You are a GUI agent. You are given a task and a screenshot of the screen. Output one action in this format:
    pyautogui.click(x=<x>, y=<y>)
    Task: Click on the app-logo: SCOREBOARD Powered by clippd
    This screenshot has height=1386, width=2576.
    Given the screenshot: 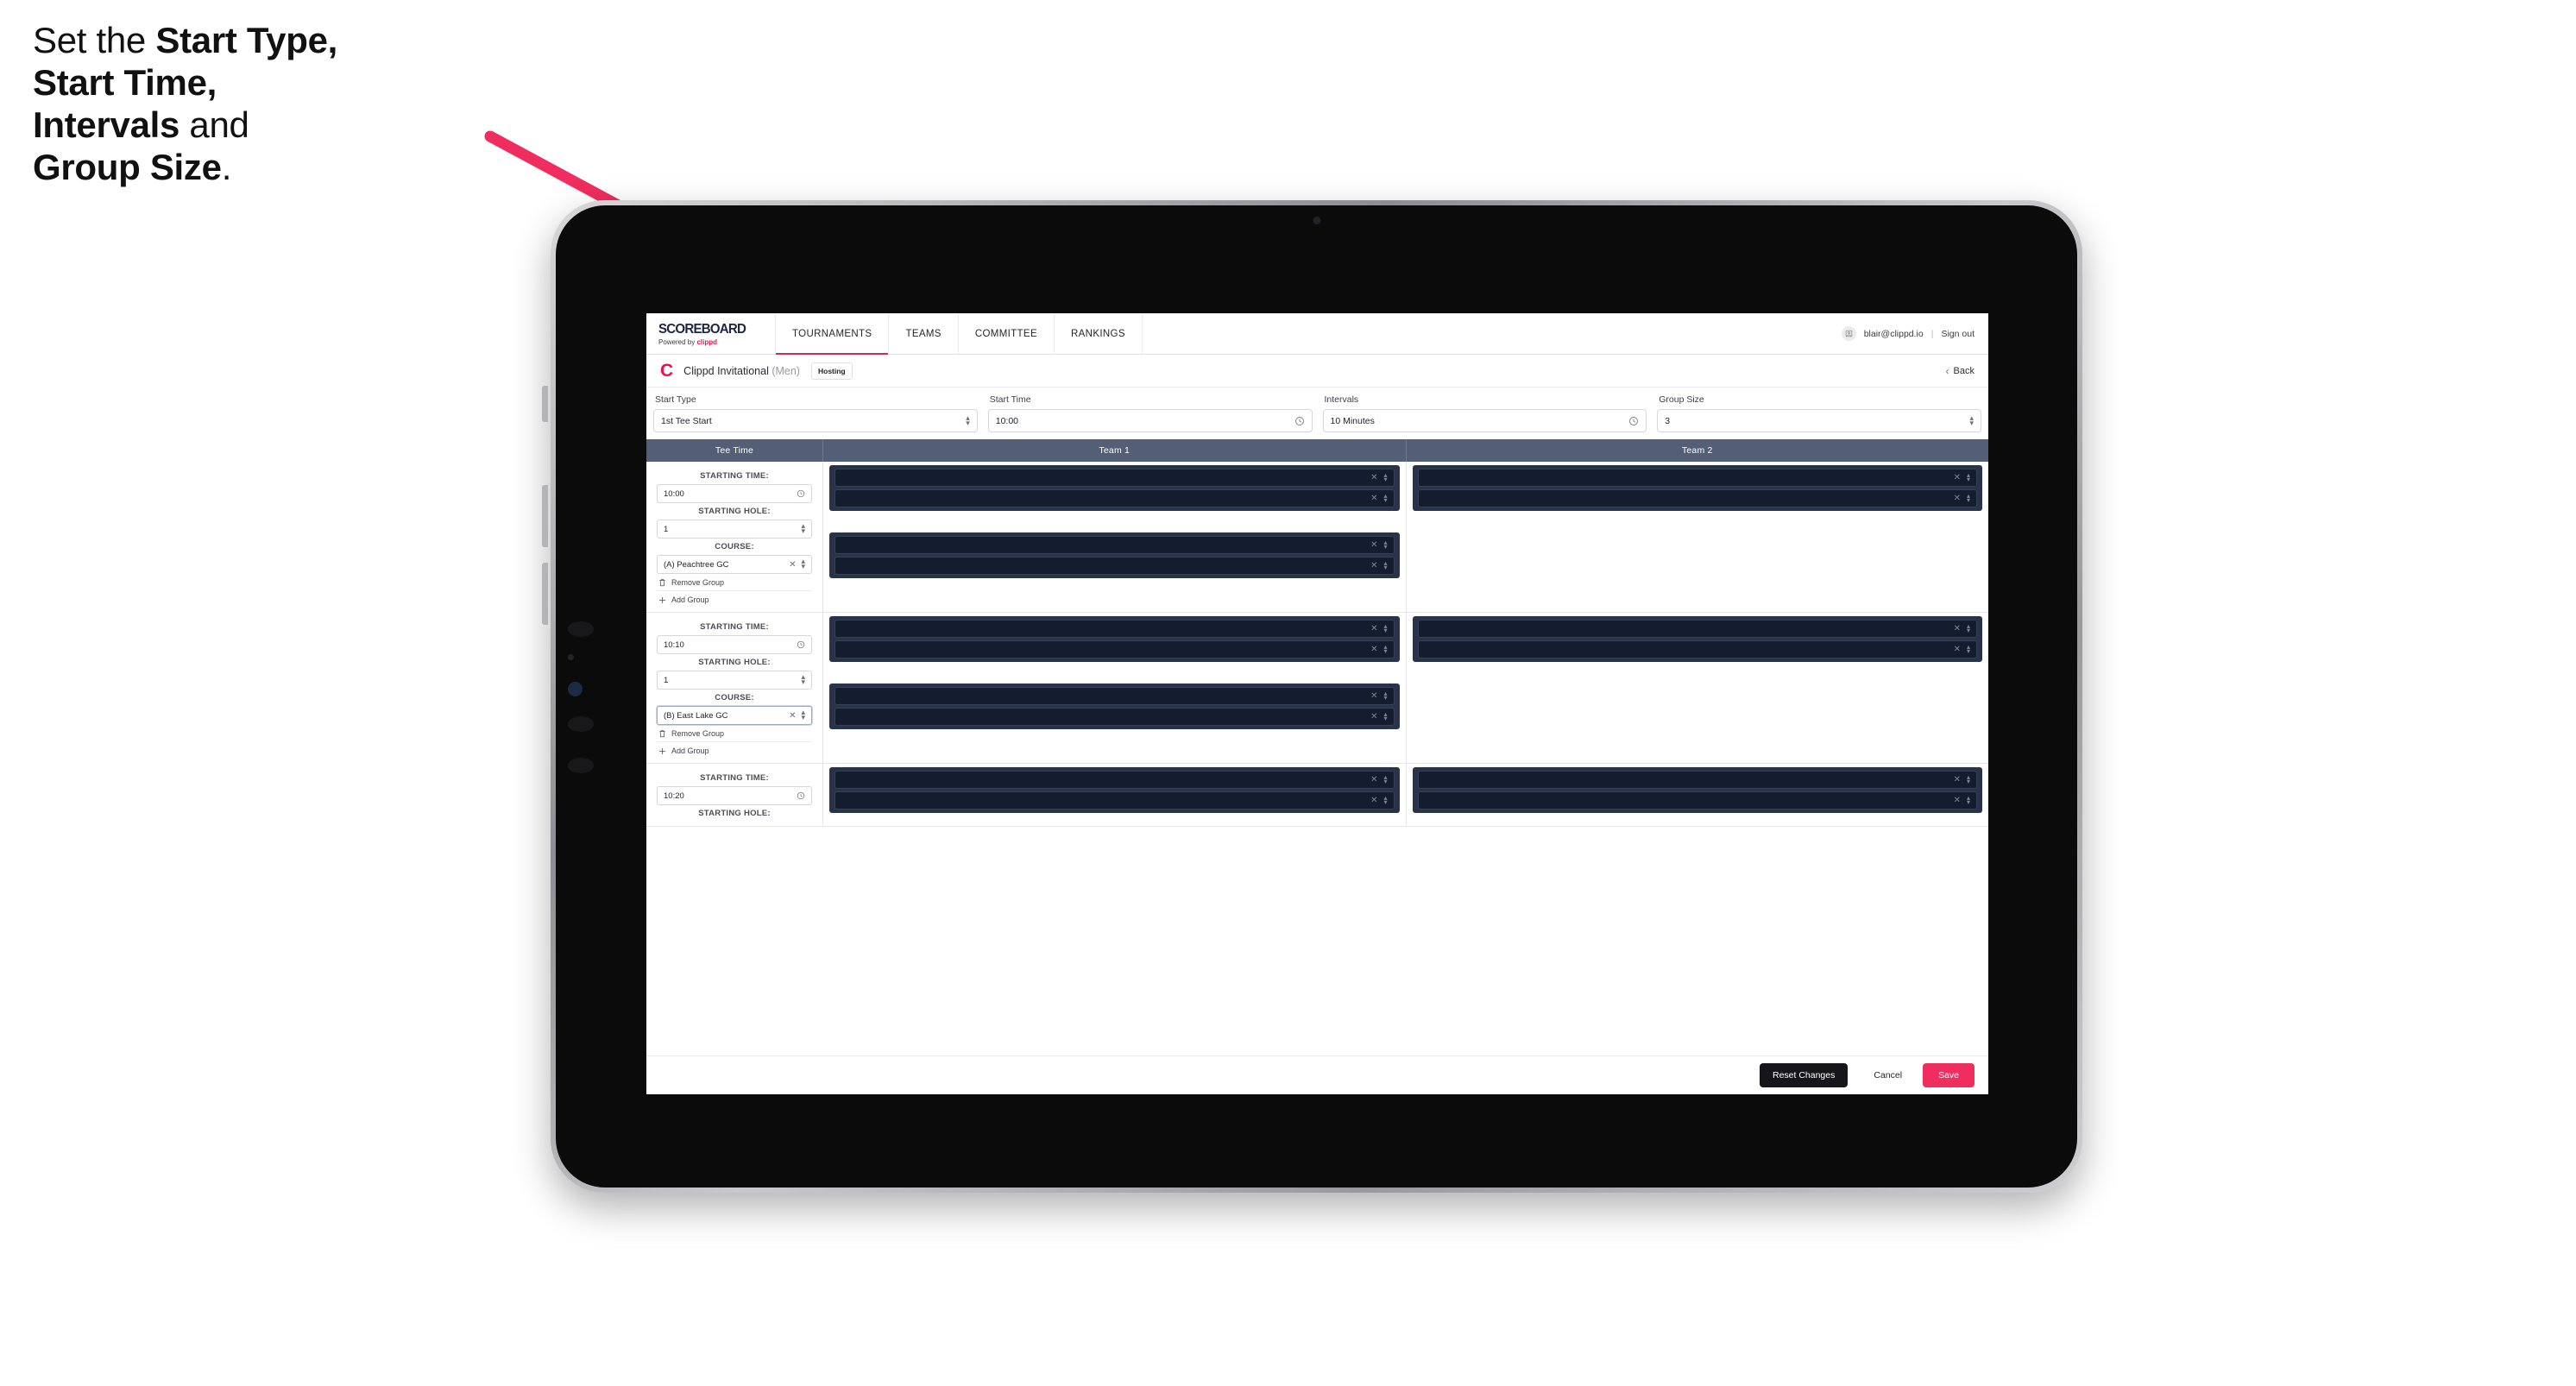 What is the action you would take?
    pyautogui.click(x=711, y=333)
    